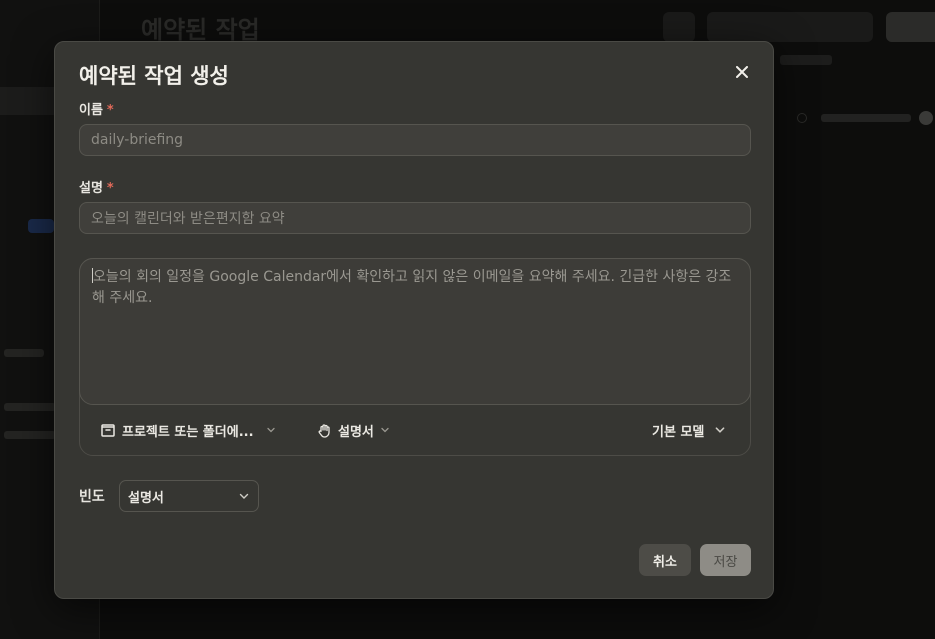  Describe the element at coordinates (91, 188) in the screenshot. I see `description-label-text: 설명` at that location.